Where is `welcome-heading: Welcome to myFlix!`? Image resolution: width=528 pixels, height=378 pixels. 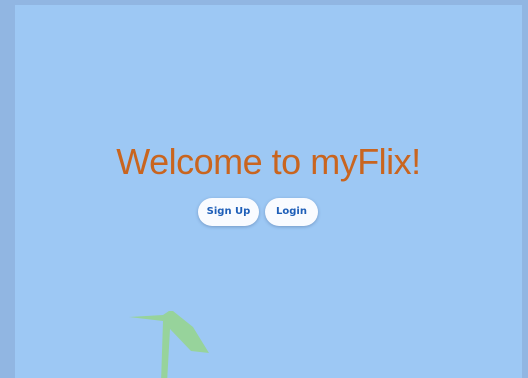
welcome-heading: Welcome to myFlix! is located at coordinates (268, 161).